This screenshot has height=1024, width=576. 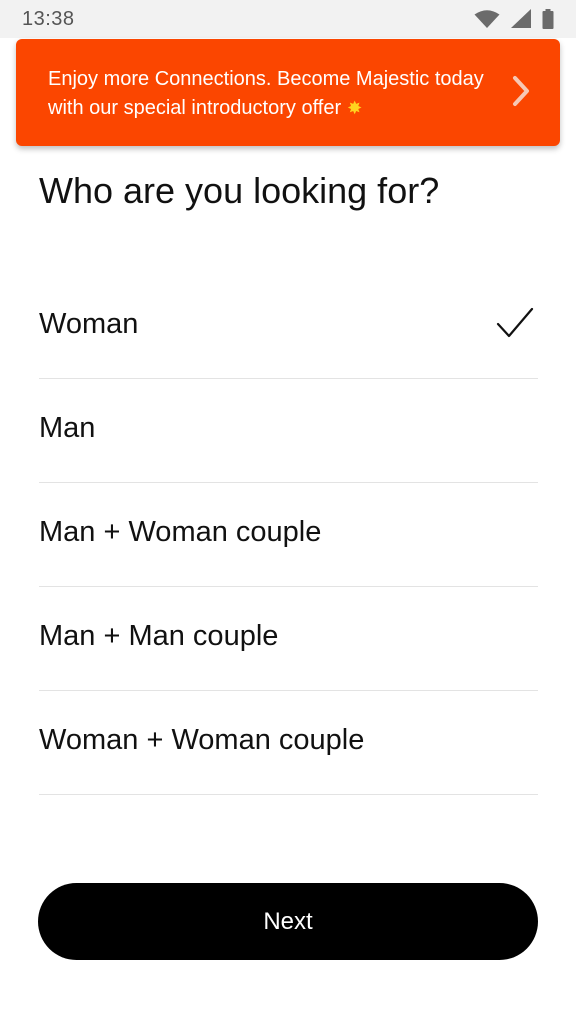 What do you see at coordinates (89, 324) in the screenshot?
I see `option-label: Woman` at bounding box center [89, 324].